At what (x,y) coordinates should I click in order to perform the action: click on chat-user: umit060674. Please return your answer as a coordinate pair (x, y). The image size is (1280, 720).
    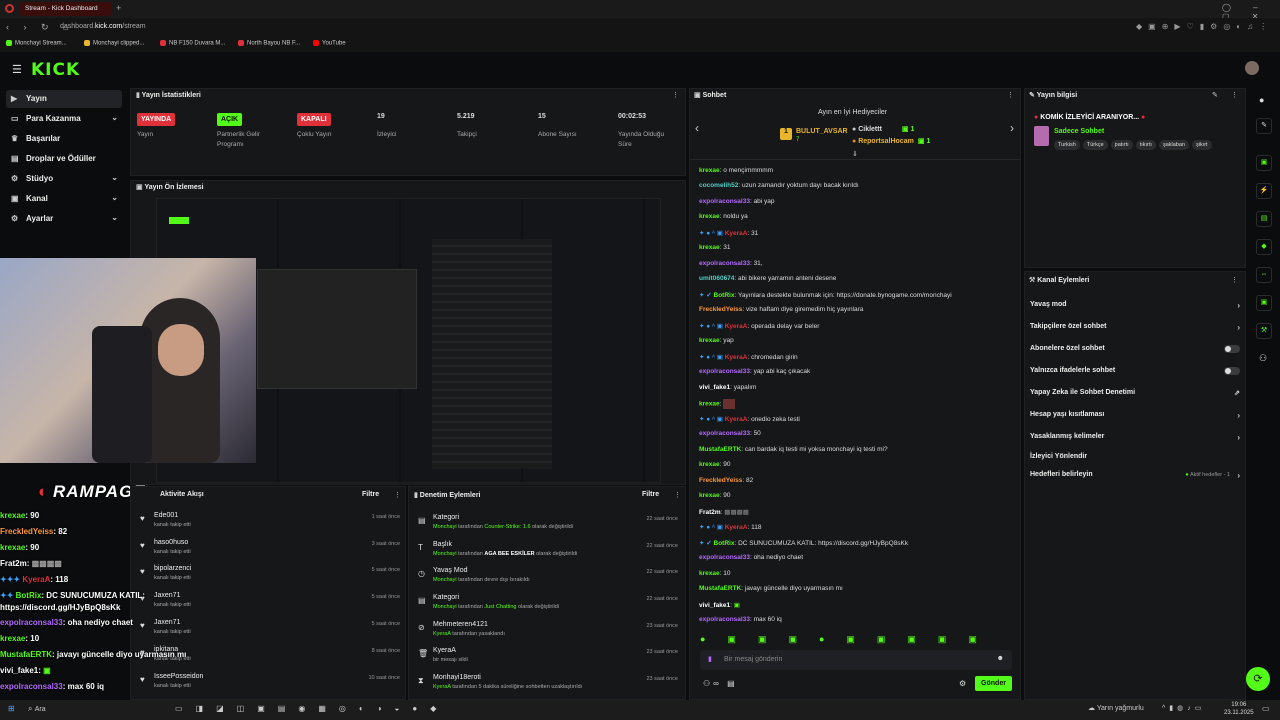
    Looking at the image, I should click on (716, 278).